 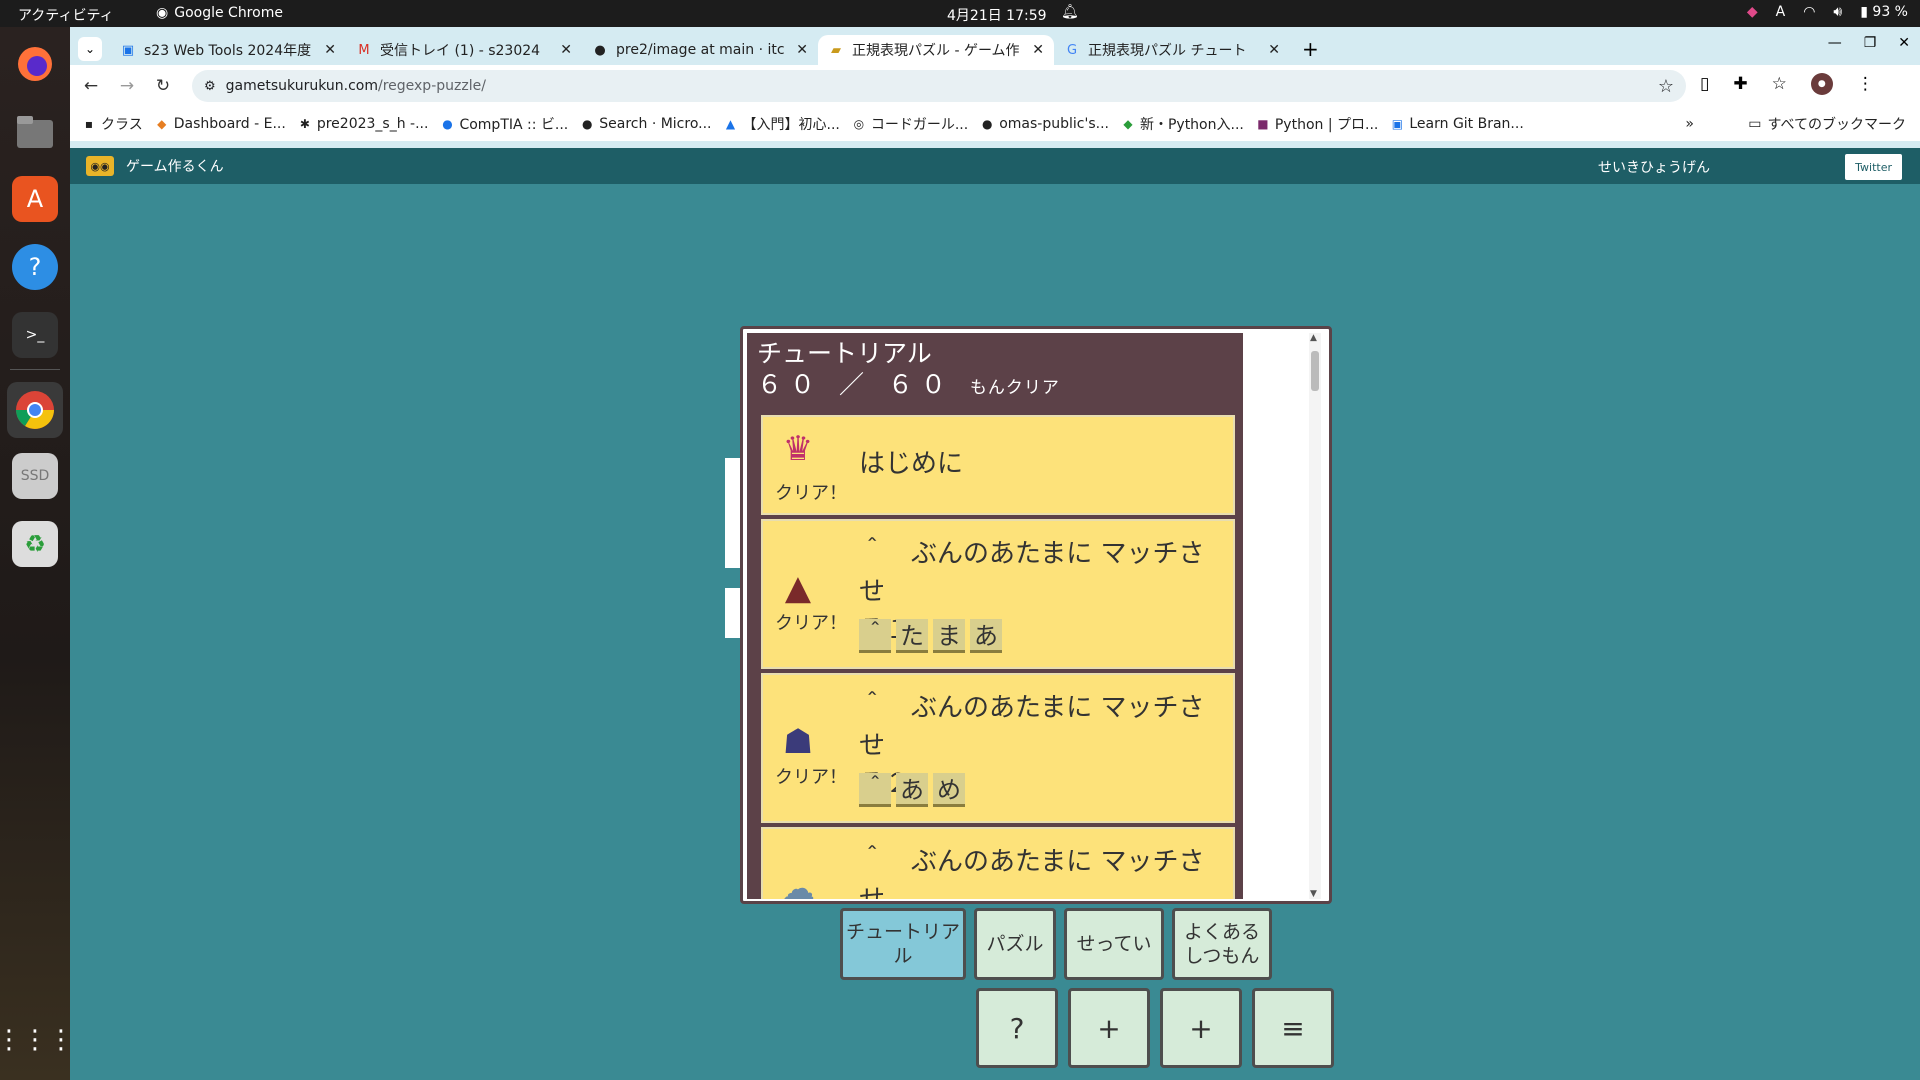 What do you see at coordinates (1704, 84) in the screenshot?
I see `reading-icon: ▯` at bounding box center [1704, 84].